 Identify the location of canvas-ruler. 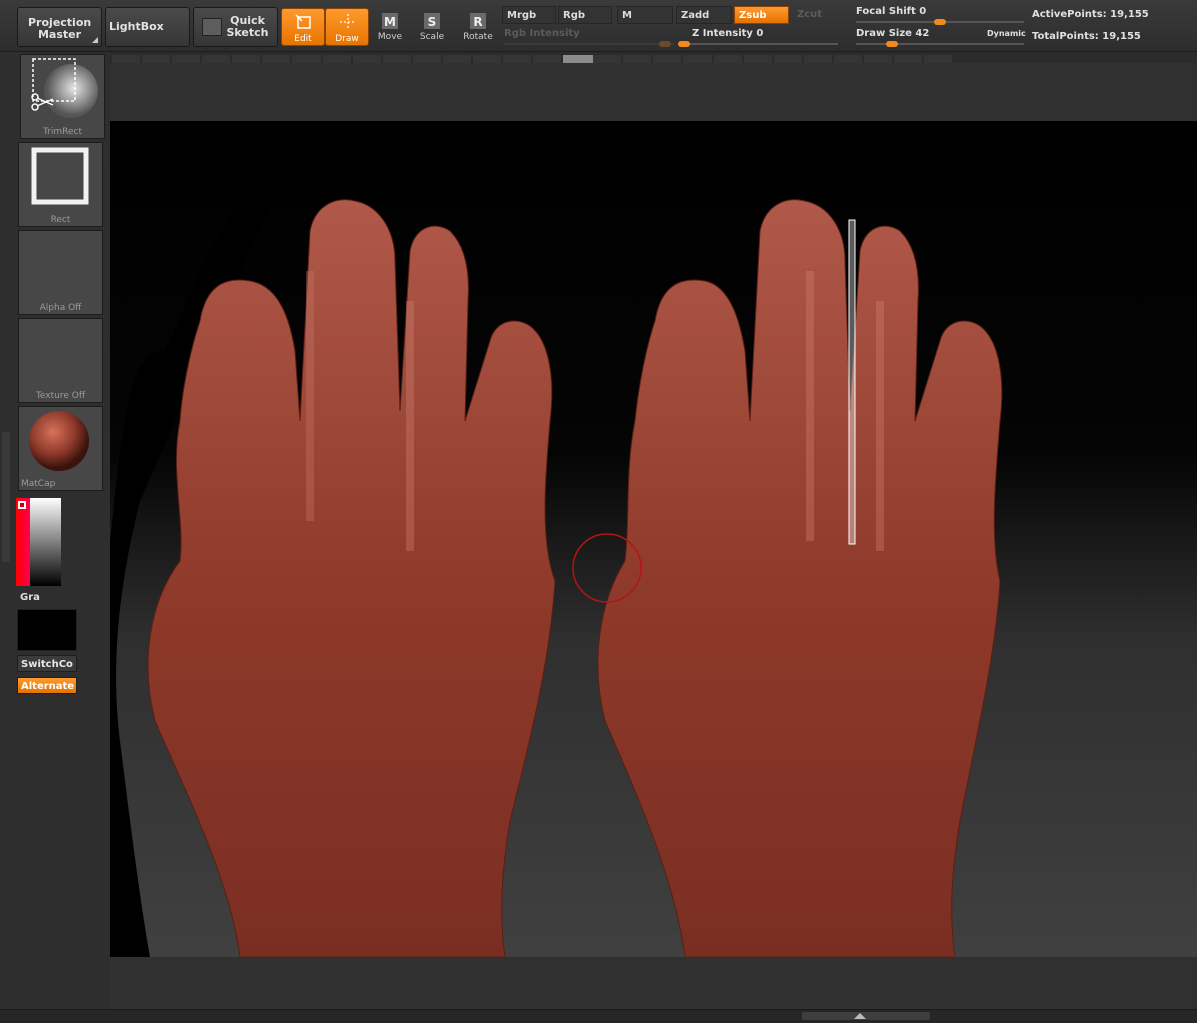
(532, 59).